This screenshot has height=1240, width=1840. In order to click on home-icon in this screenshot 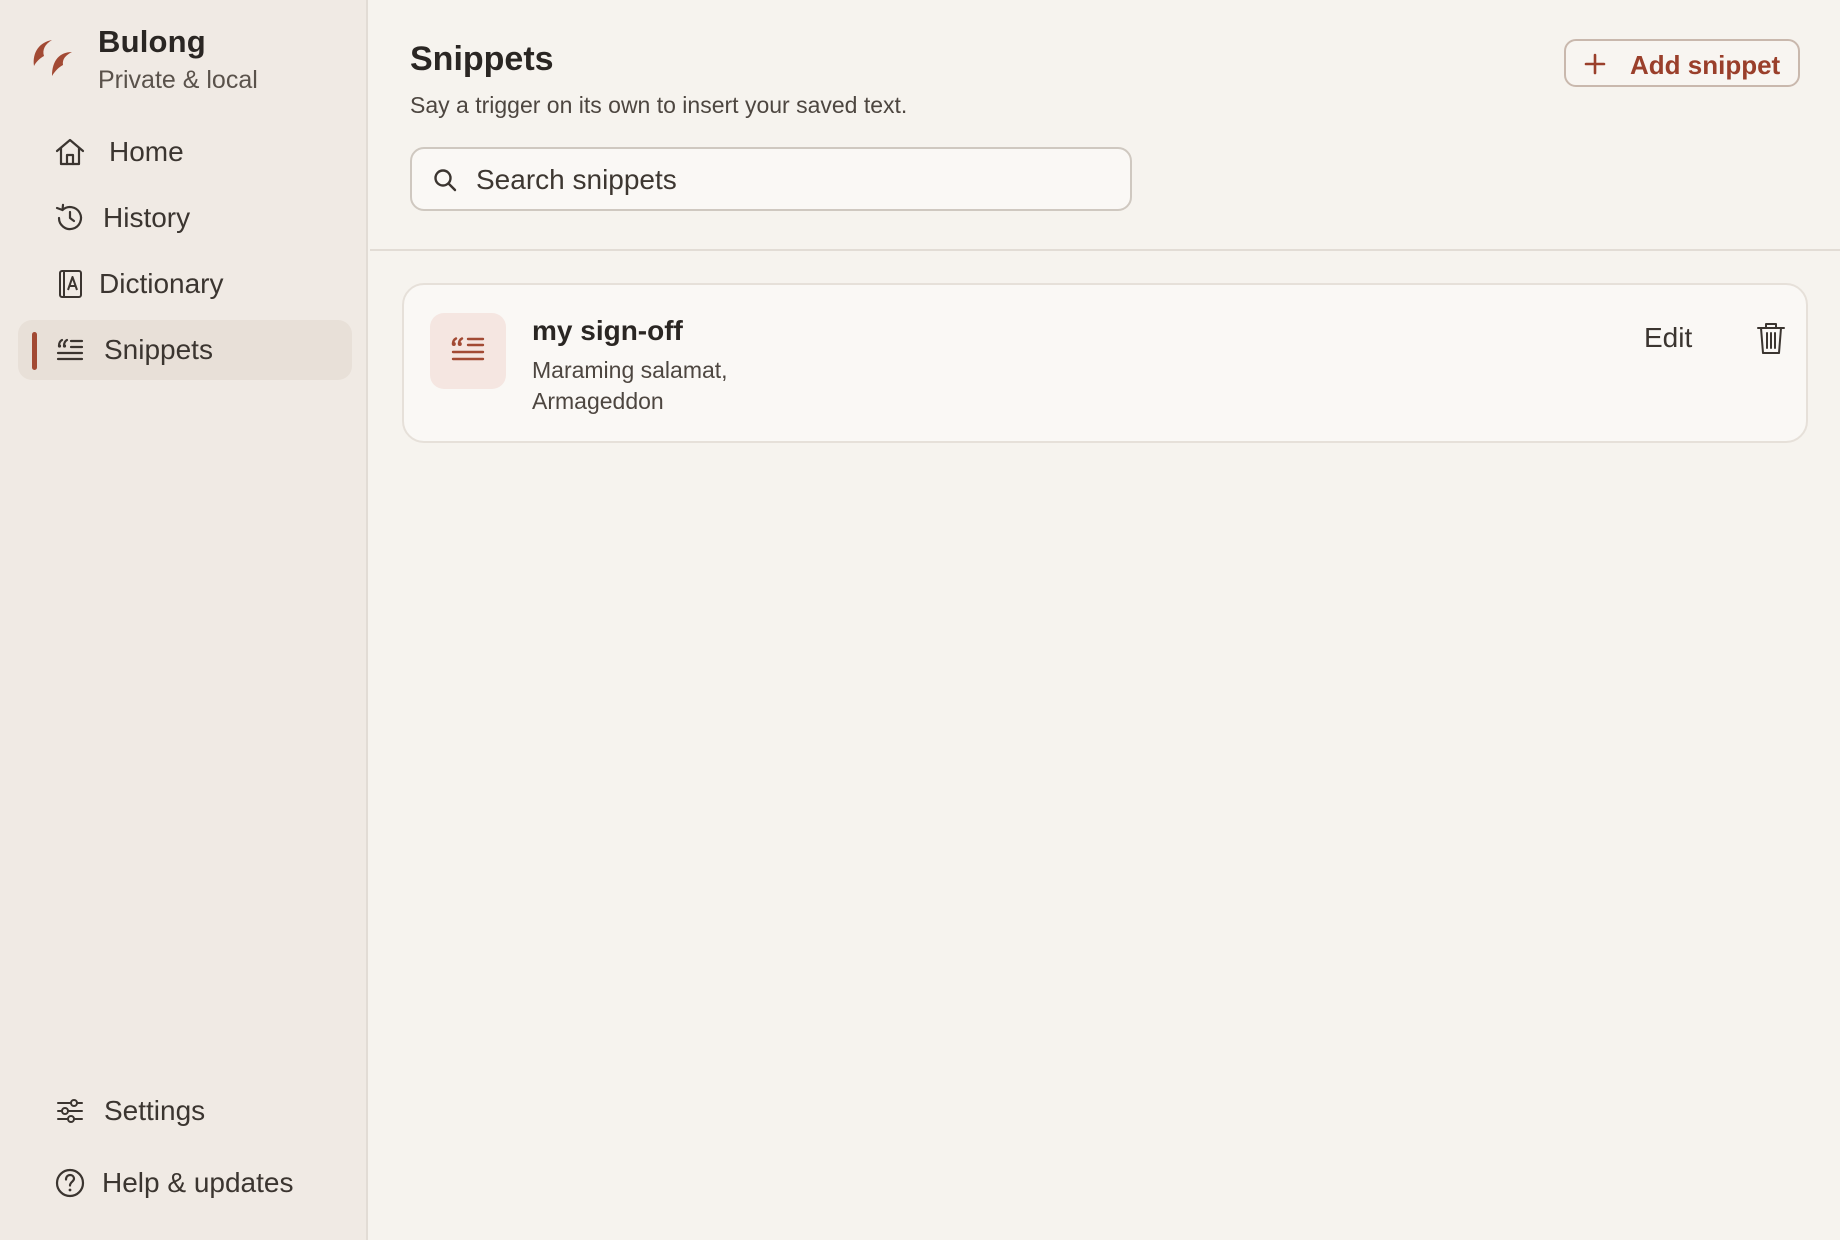, I will do `click(70, 152)`.